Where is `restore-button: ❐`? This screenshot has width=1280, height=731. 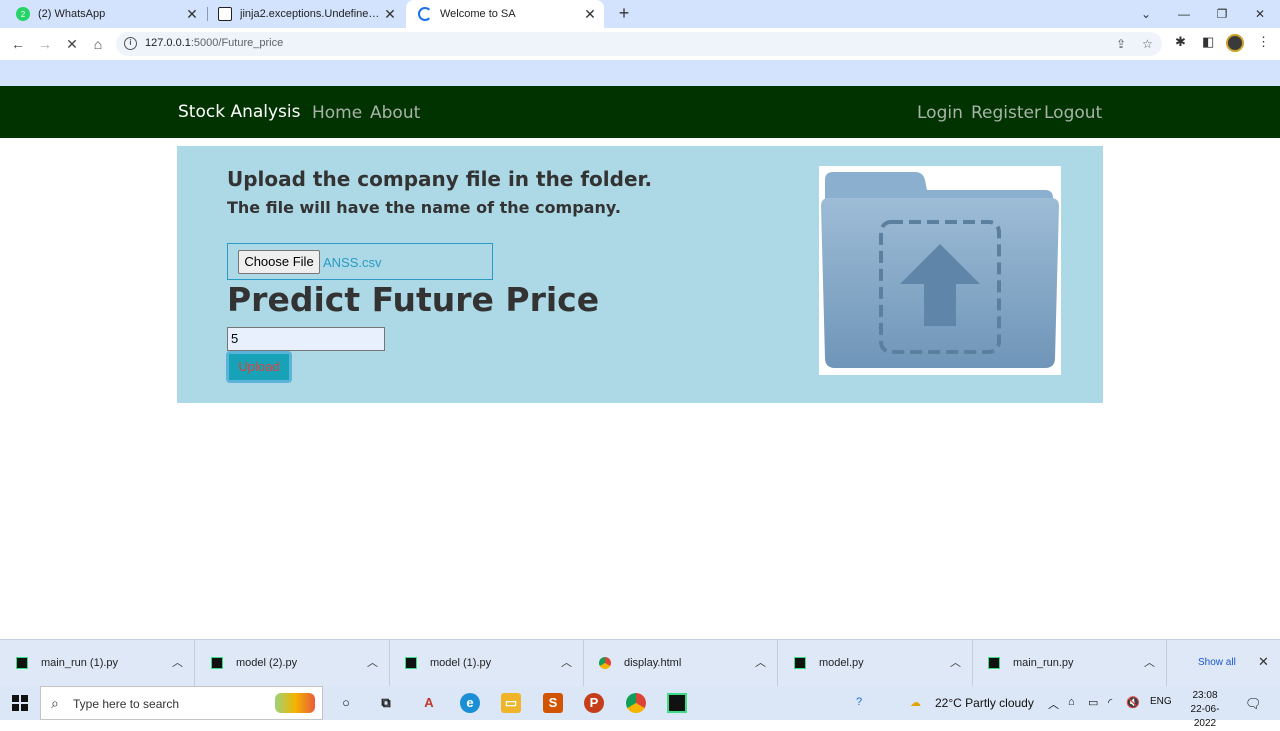
restore-button: ❐ is located at coordinates (1222, 14).